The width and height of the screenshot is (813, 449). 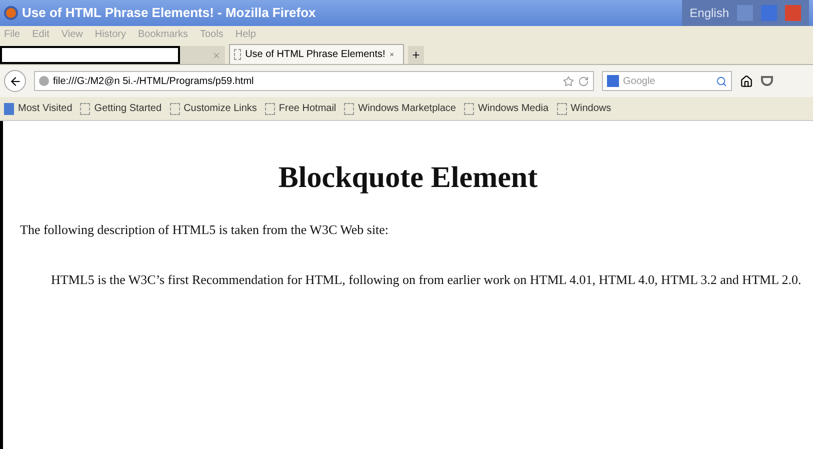 What do you see at coordinates (613, 81) in the screenshot?
I see `google-icon` at bounding box center [613, 81].